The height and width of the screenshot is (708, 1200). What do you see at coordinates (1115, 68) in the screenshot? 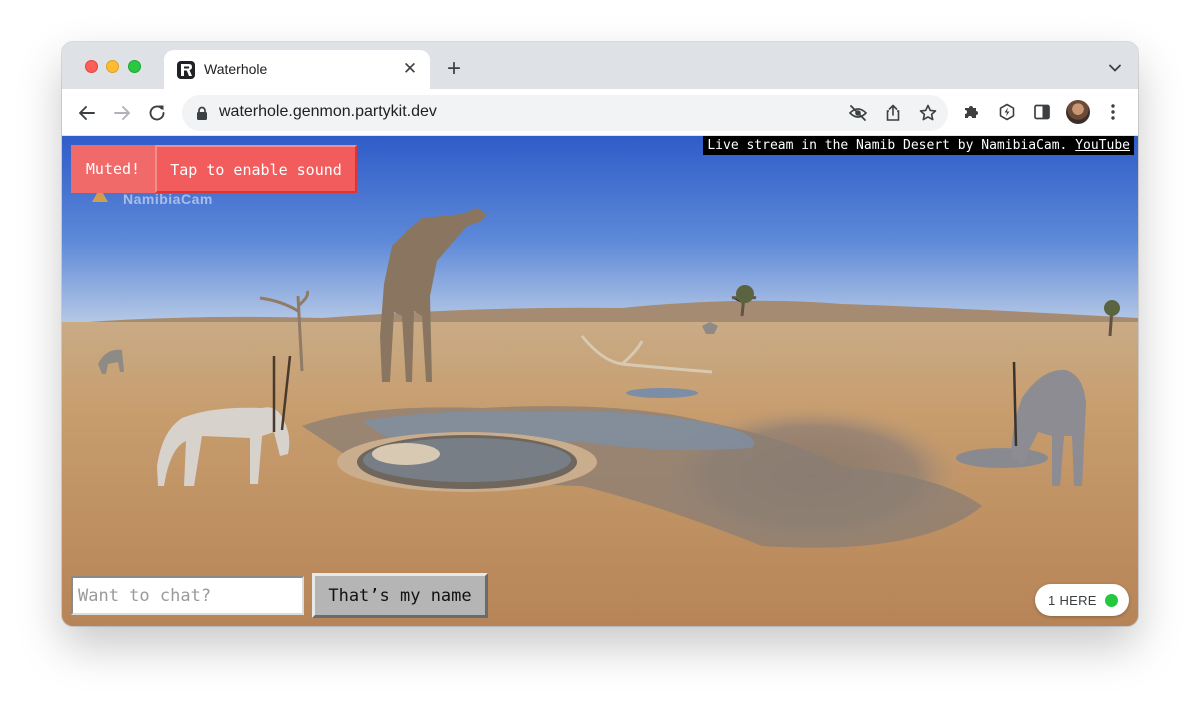
I see `chevron-down-icon` at bounding box center [1115, 68].